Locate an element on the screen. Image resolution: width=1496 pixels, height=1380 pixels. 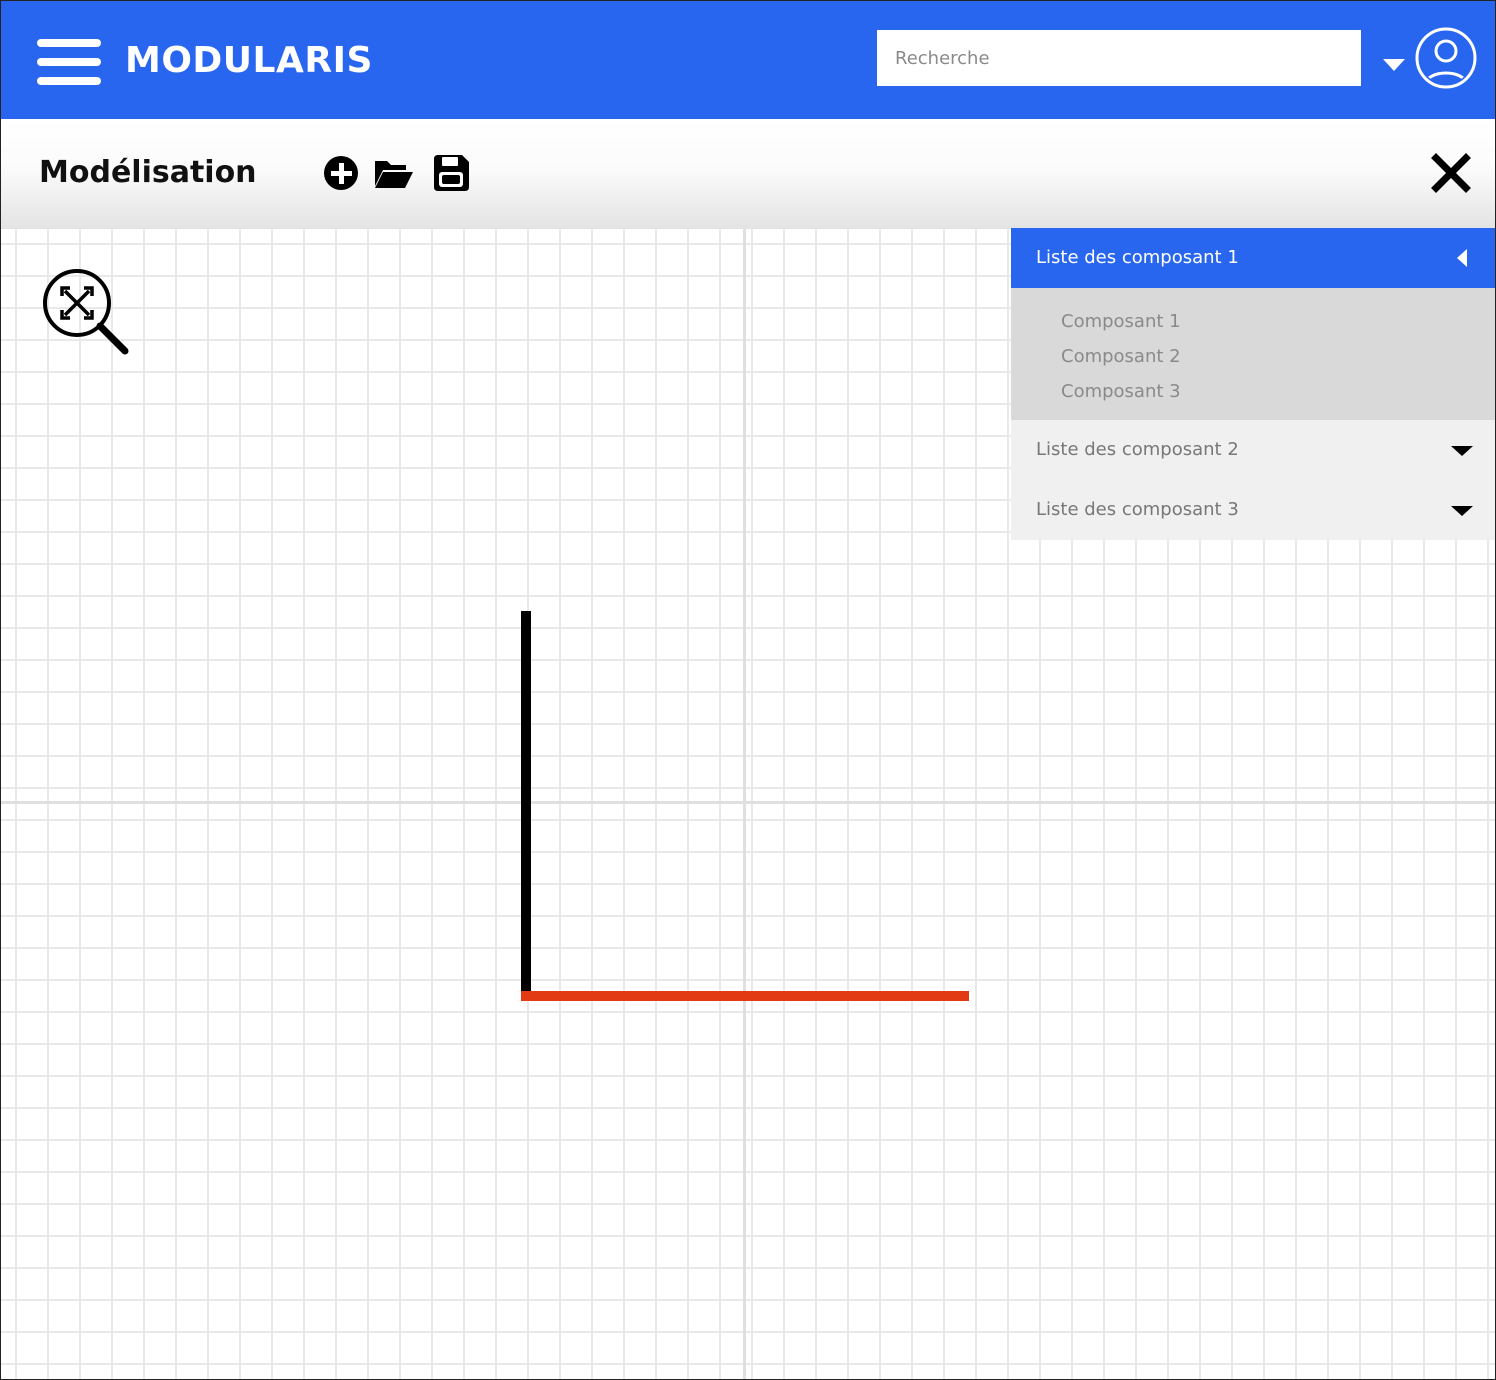
accordion-header-list-2: Liste des composant 2 is located at coordinates (1253, 450).